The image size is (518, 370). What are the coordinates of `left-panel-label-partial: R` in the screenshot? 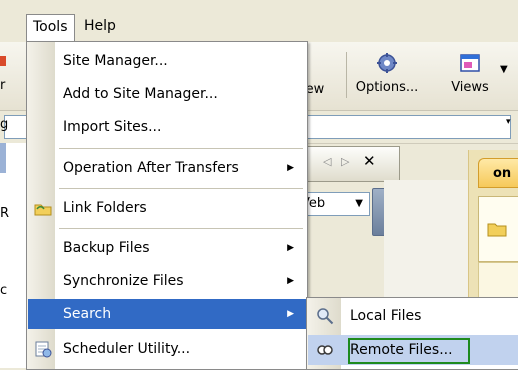 It's located at (5, 213).